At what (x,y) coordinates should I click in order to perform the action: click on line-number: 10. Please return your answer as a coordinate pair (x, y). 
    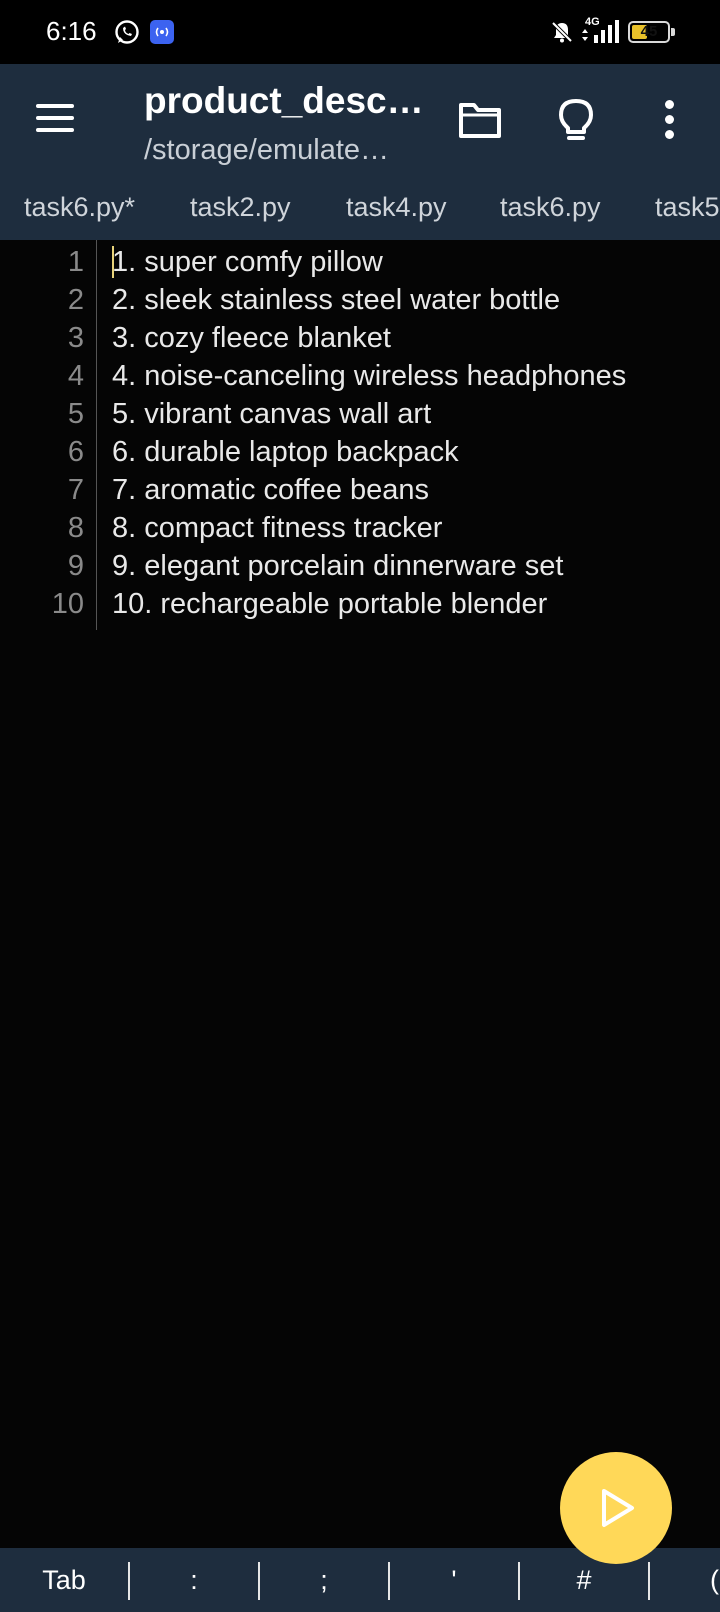
    Looking at the image, I should click on (67, 604).